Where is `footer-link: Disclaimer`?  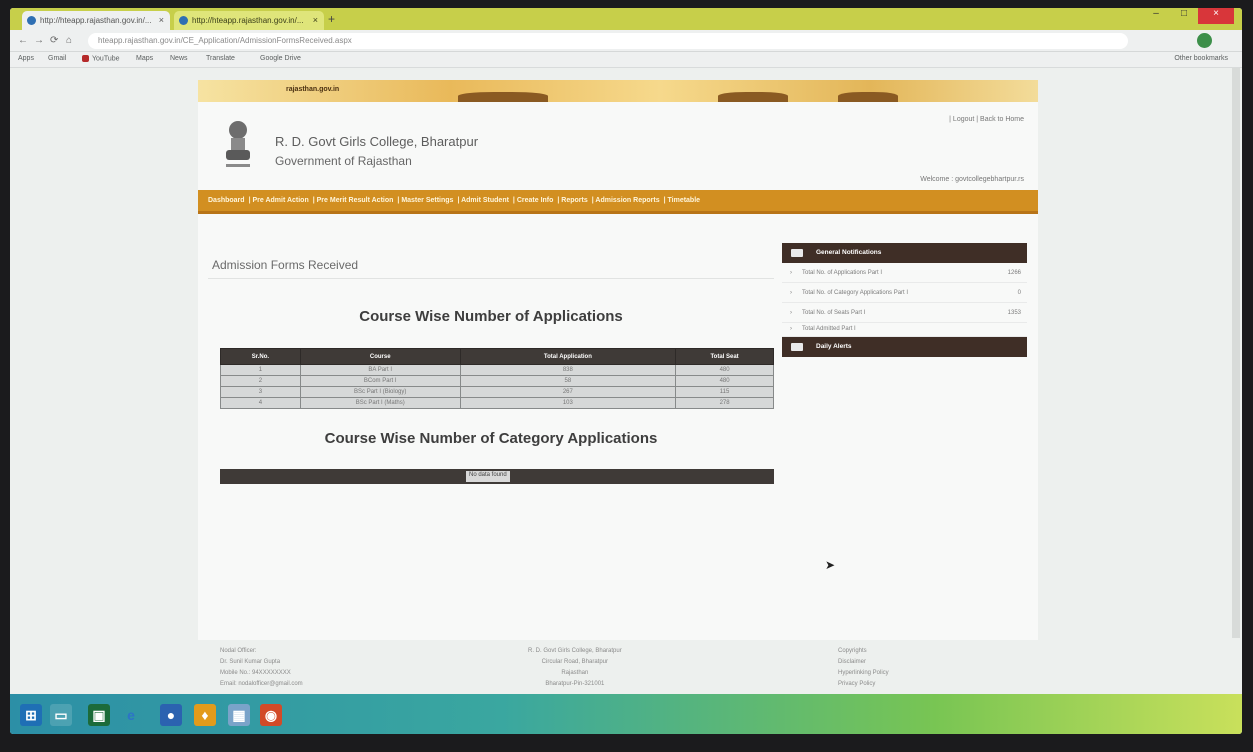
footer-link: Disclaimer is located at coordinates (863, 662).